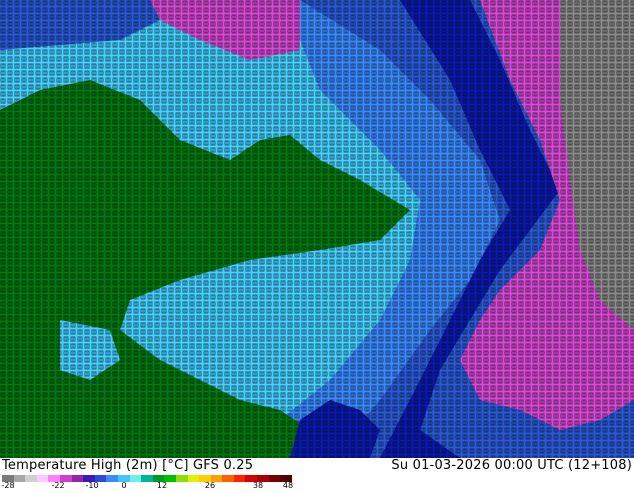 This screenshot has height=492, width=634. I want to click on colorbar-tick-label: -10, so click(92, 485).